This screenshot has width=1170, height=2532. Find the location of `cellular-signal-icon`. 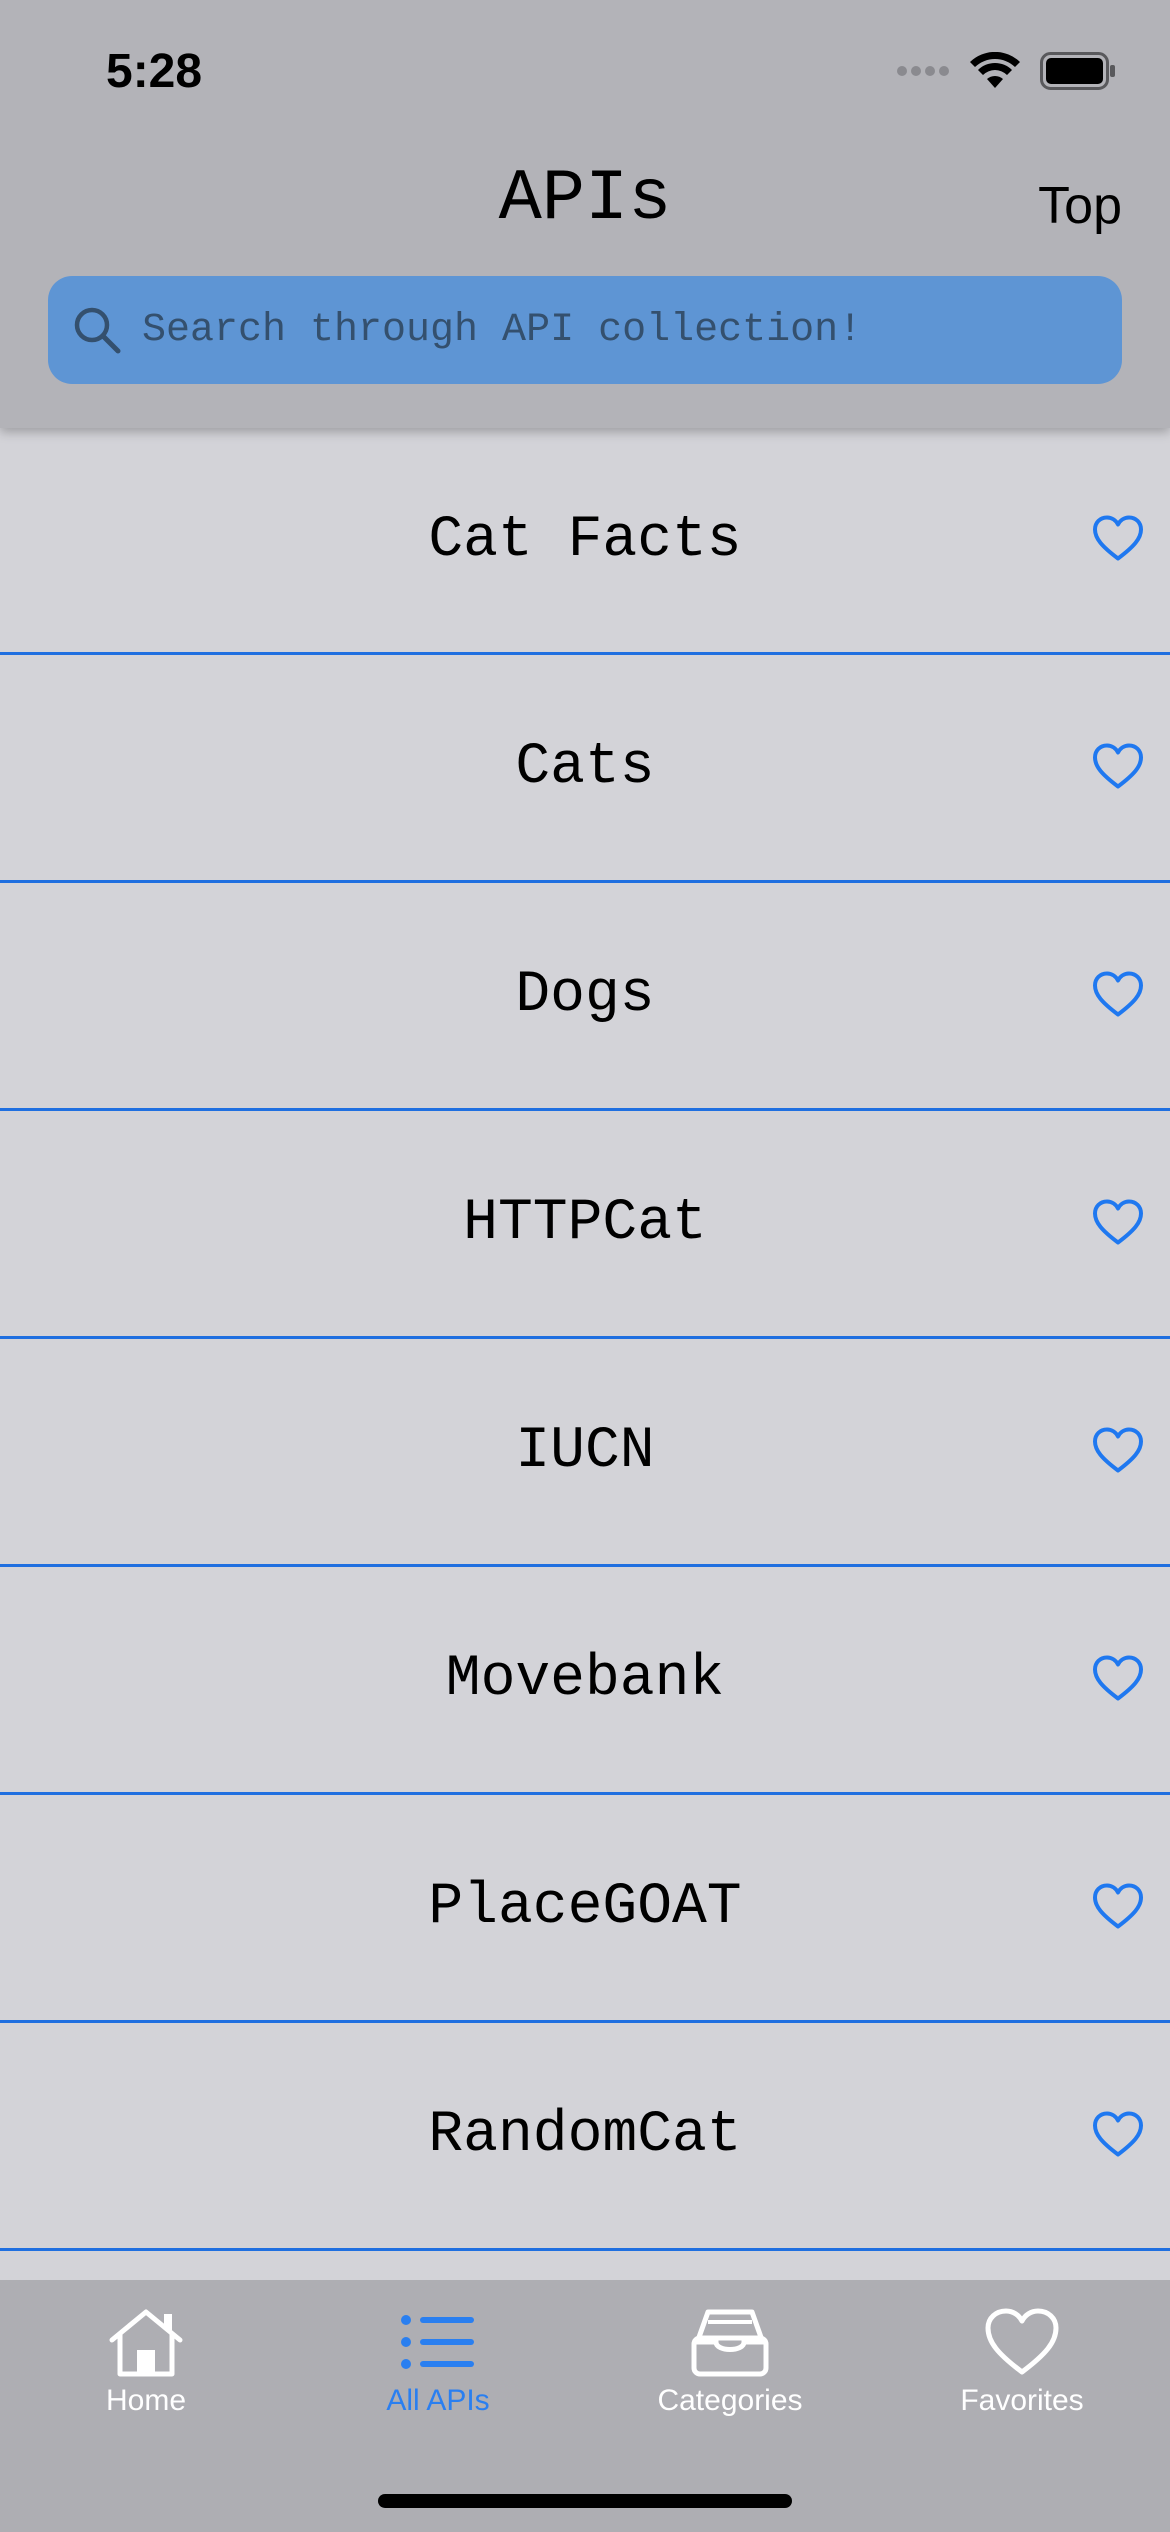

cellular-signal-icon is located at coordinates (923, 71).